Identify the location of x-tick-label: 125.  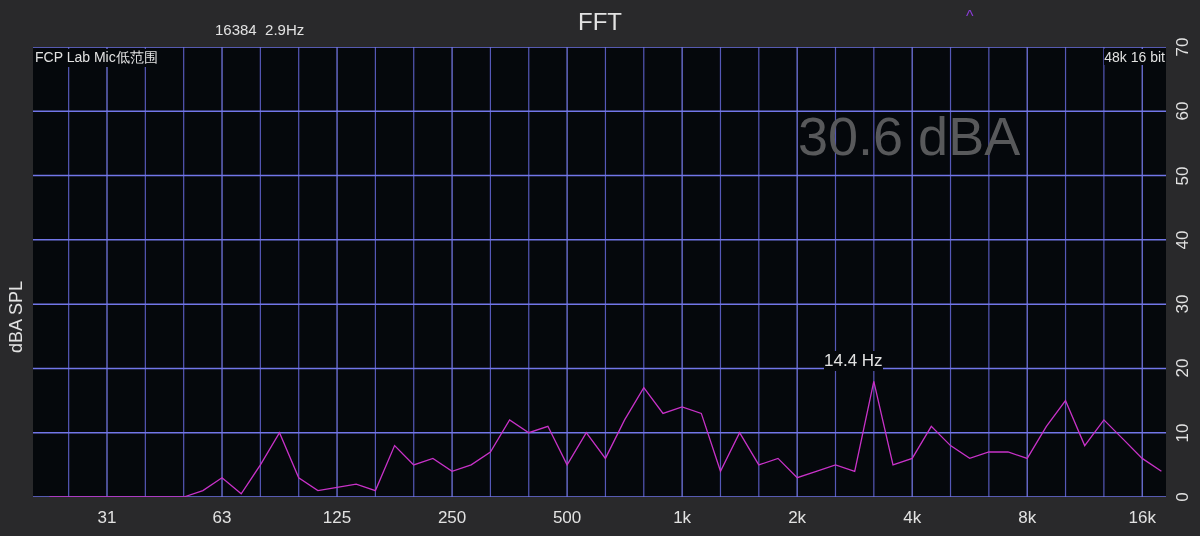
(337, 518).